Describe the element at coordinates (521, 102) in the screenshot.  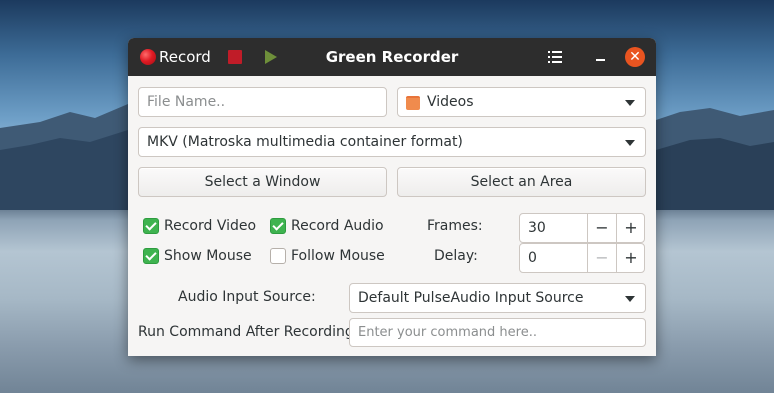
I see `folder-dropdown: Videos` at that location.